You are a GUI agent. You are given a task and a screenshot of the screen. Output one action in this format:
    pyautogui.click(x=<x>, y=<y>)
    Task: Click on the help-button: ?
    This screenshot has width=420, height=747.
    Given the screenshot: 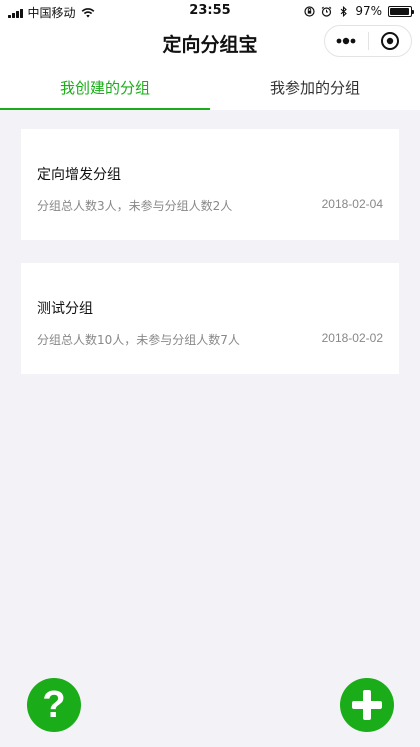 What is the action you would take?
    pyautogui.click(x=54, y=705)
    